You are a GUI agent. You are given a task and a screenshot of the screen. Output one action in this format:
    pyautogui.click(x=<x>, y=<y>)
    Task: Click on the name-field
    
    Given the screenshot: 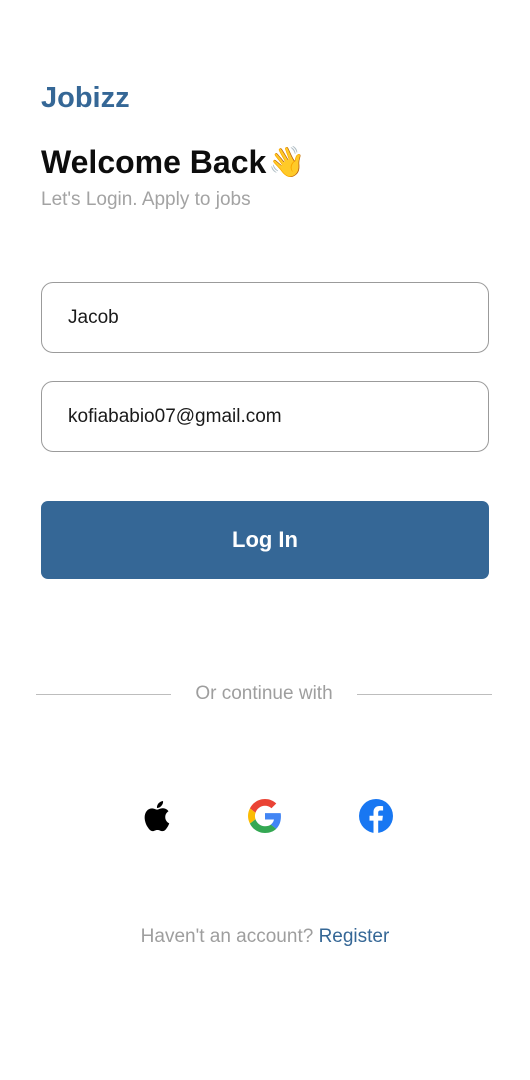 What is the action you would take?
    pyautogui.click(x=265, y=317)
    